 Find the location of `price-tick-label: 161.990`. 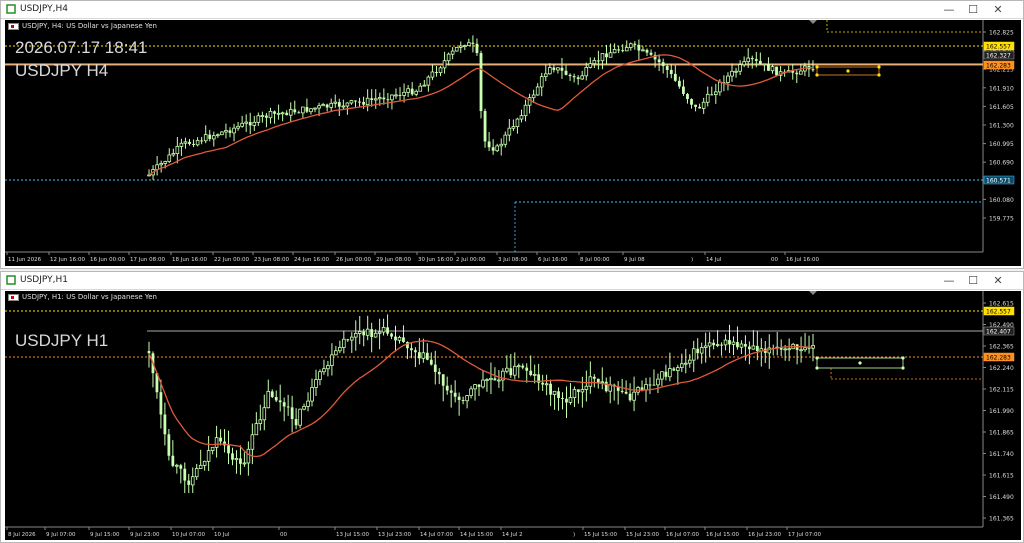

price-tick-label: 161.990 is located at coordinates (1001, 411).